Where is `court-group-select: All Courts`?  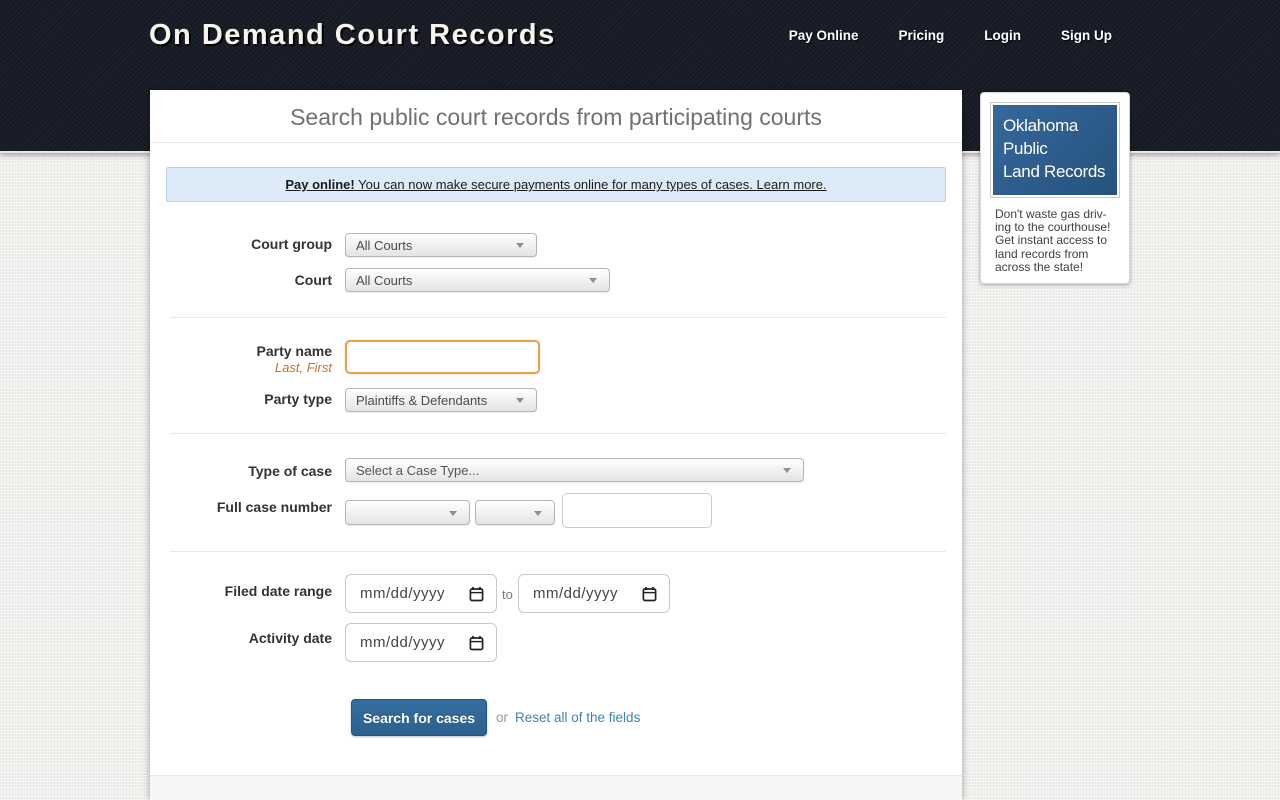
court-group-select: All Courts is located at coordinates (441, 245).